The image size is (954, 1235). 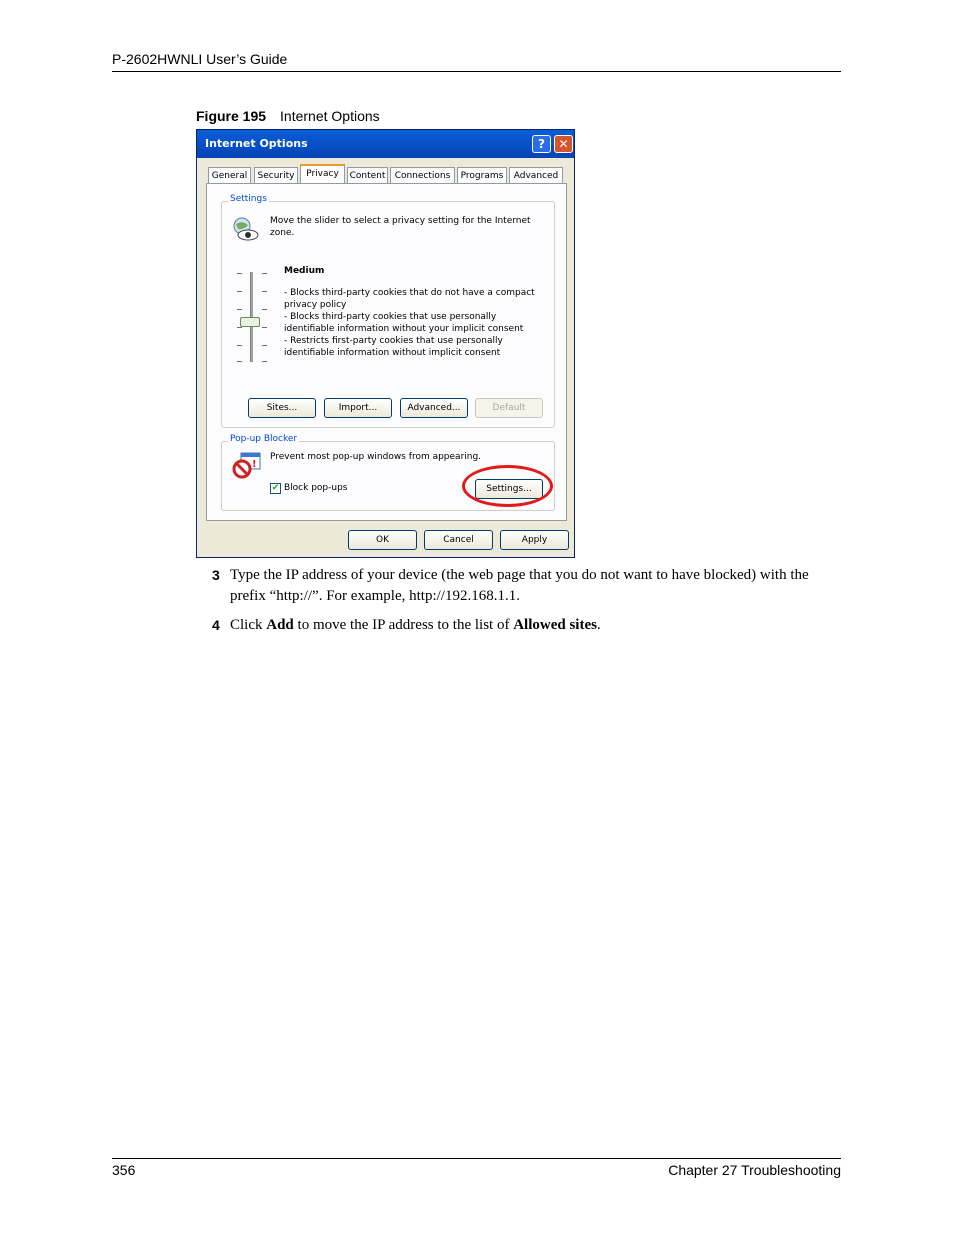 What do you see at coordinates (124, 1170) in the screenshot?
I see `page-number: 356` at bounding box center [124, 1170].